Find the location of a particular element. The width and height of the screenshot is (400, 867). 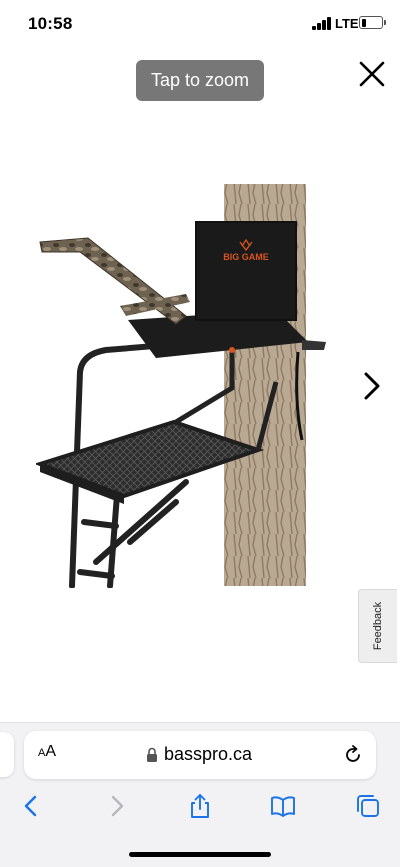

home-indicator is located at coordinates (200, 854).